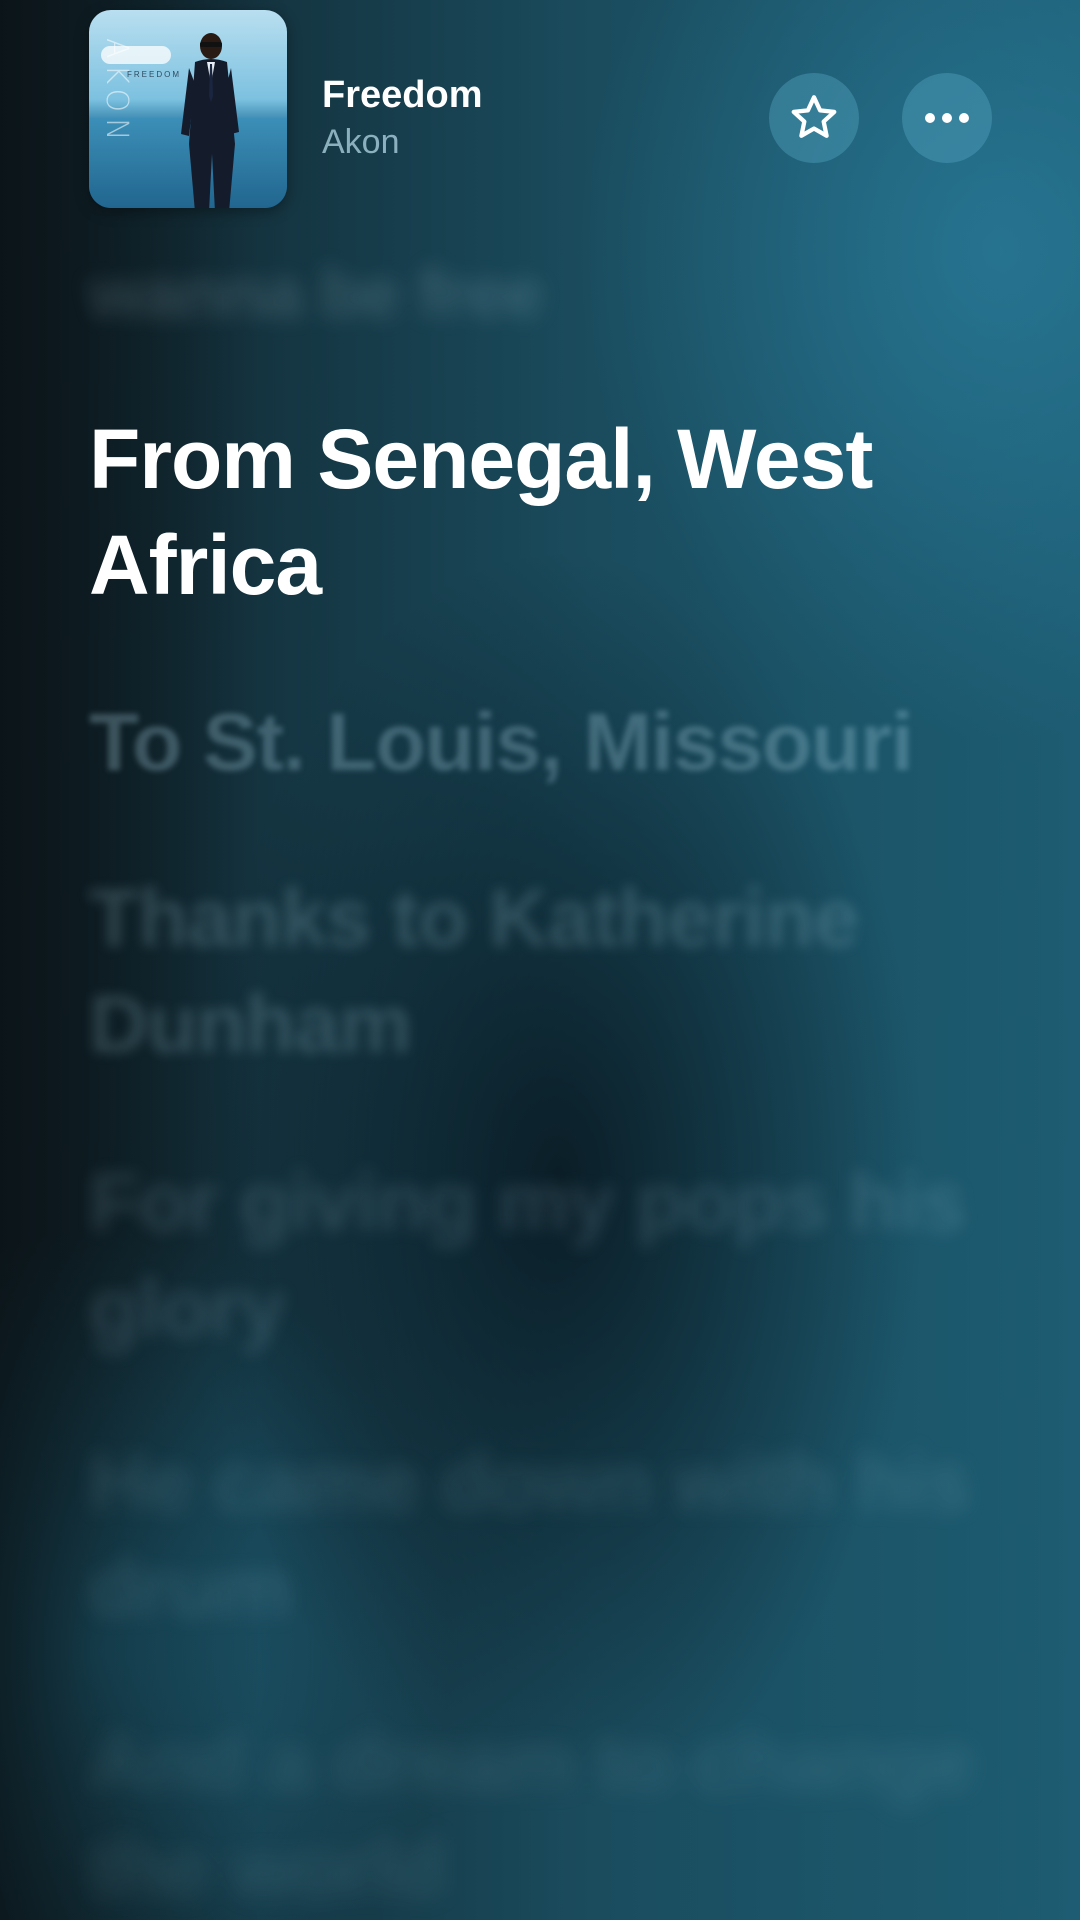  Describe the element at coordinates (210, 120) in the screenshot. I see `album-art-figure` at that location.